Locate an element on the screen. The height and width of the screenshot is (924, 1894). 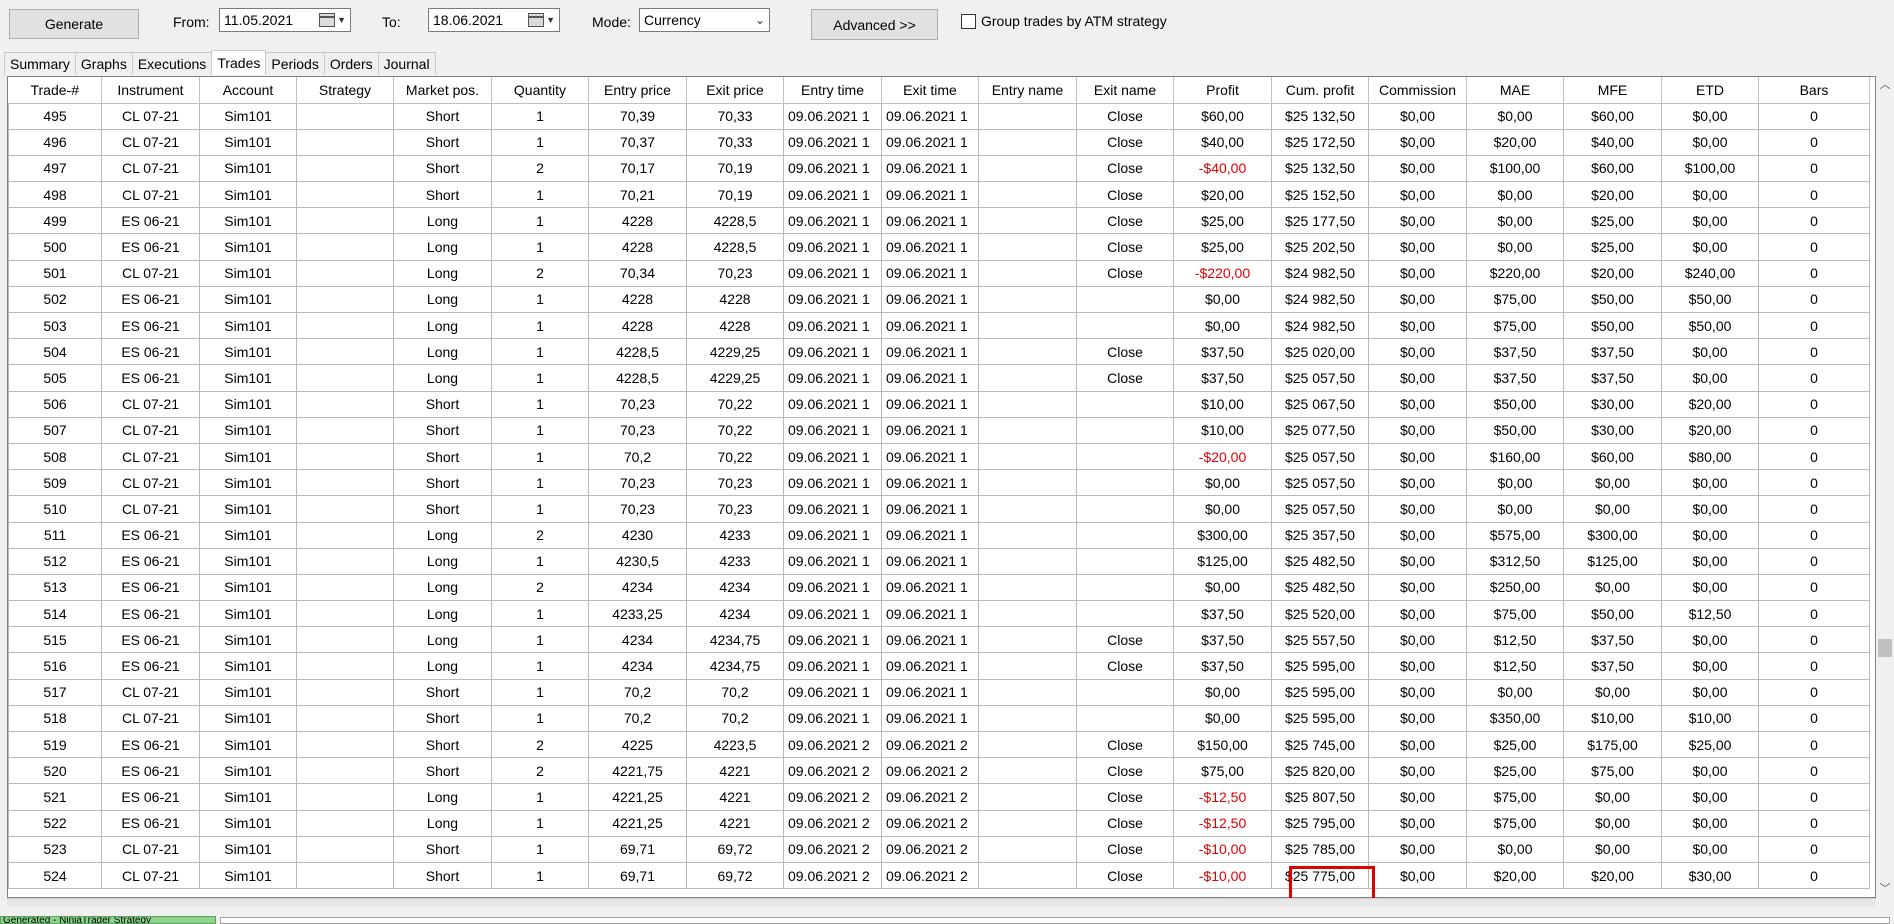
column-header: Instrument is located at coordinates (150, 90).